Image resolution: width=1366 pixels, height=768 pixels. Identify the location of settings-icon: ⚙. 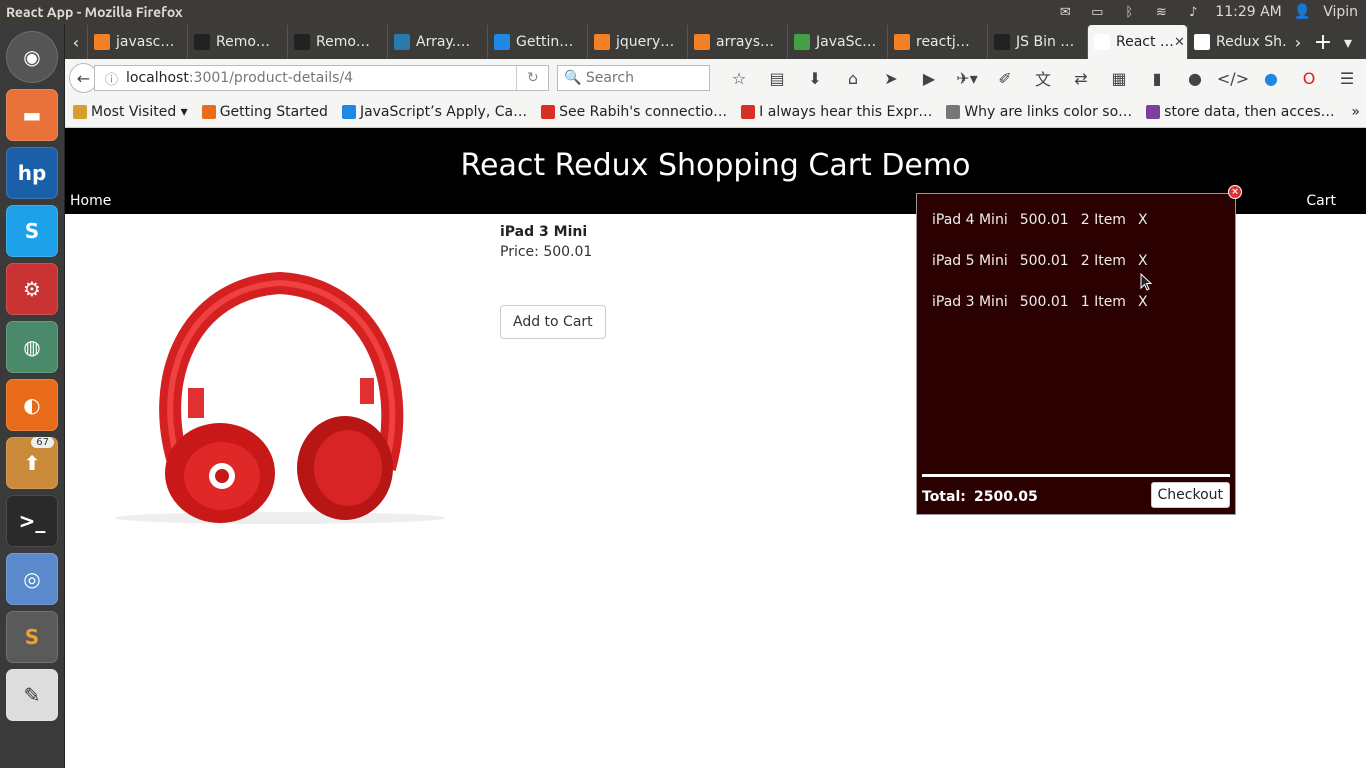
(32, 289).